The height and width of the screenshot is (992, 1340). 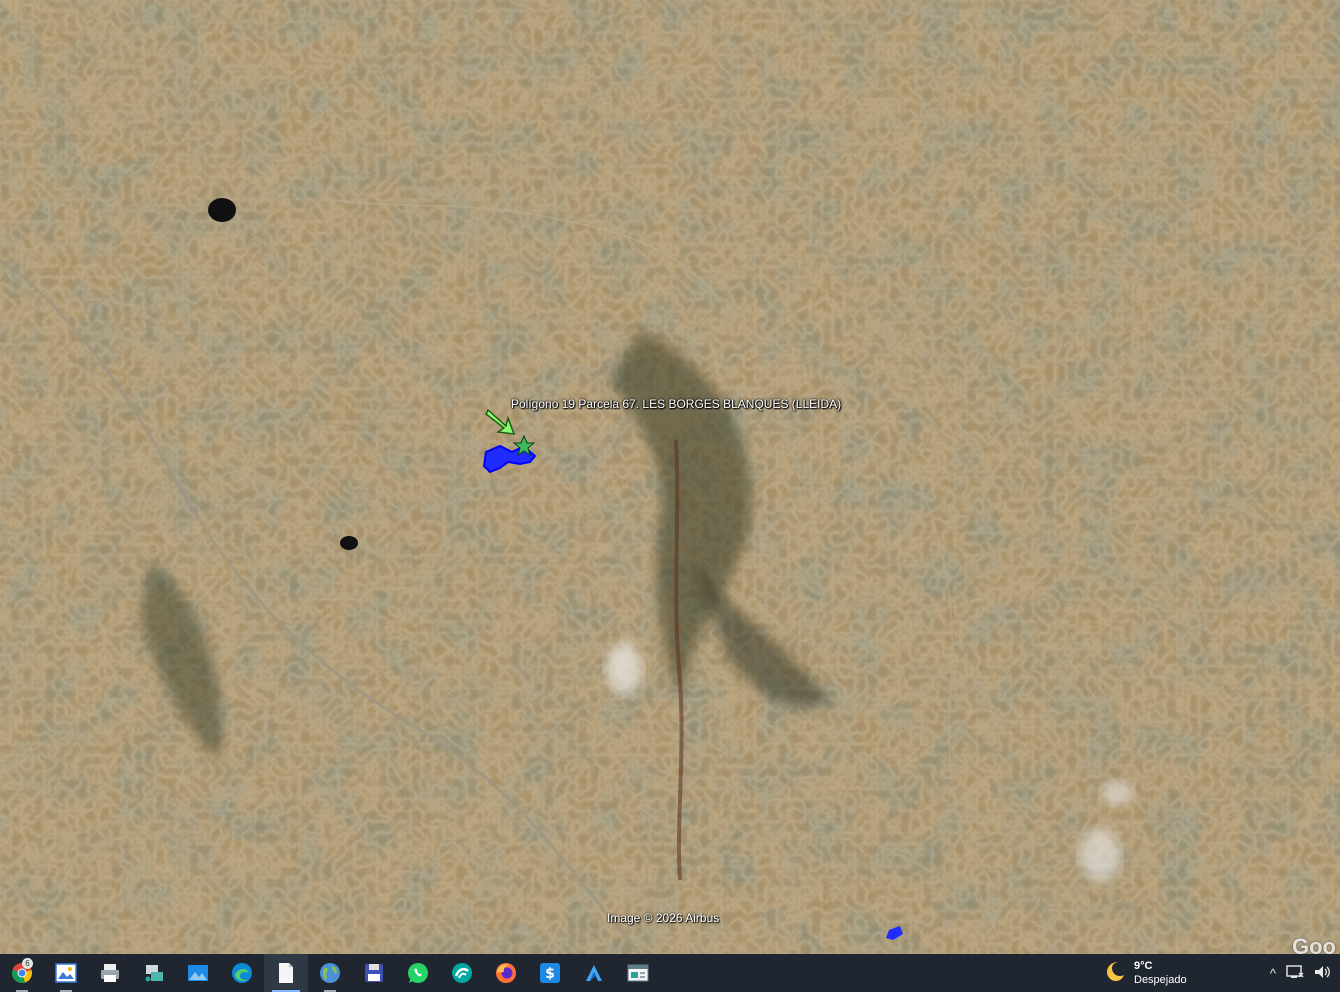 I want to click on taskbar-app-signal, so click(x=462, y=973).